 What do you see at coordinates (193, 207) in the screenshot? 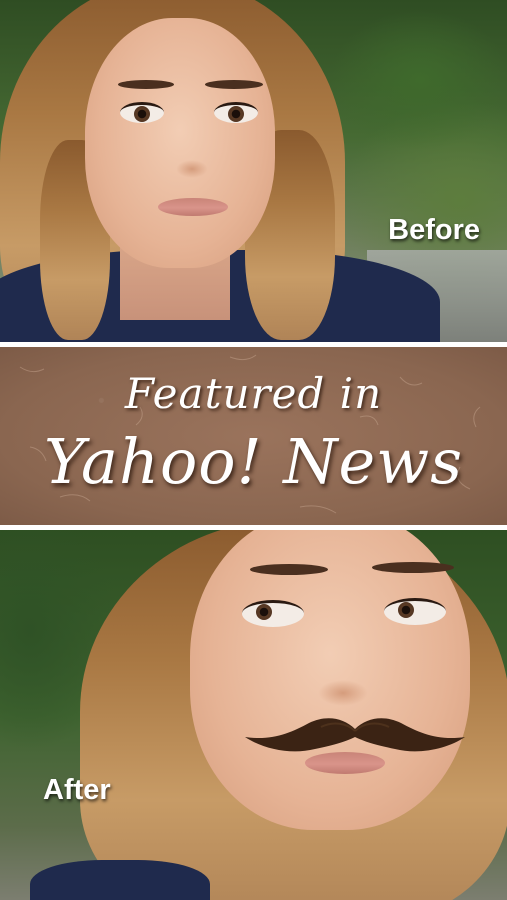
I see `lips` at bounding box center [193, 207].